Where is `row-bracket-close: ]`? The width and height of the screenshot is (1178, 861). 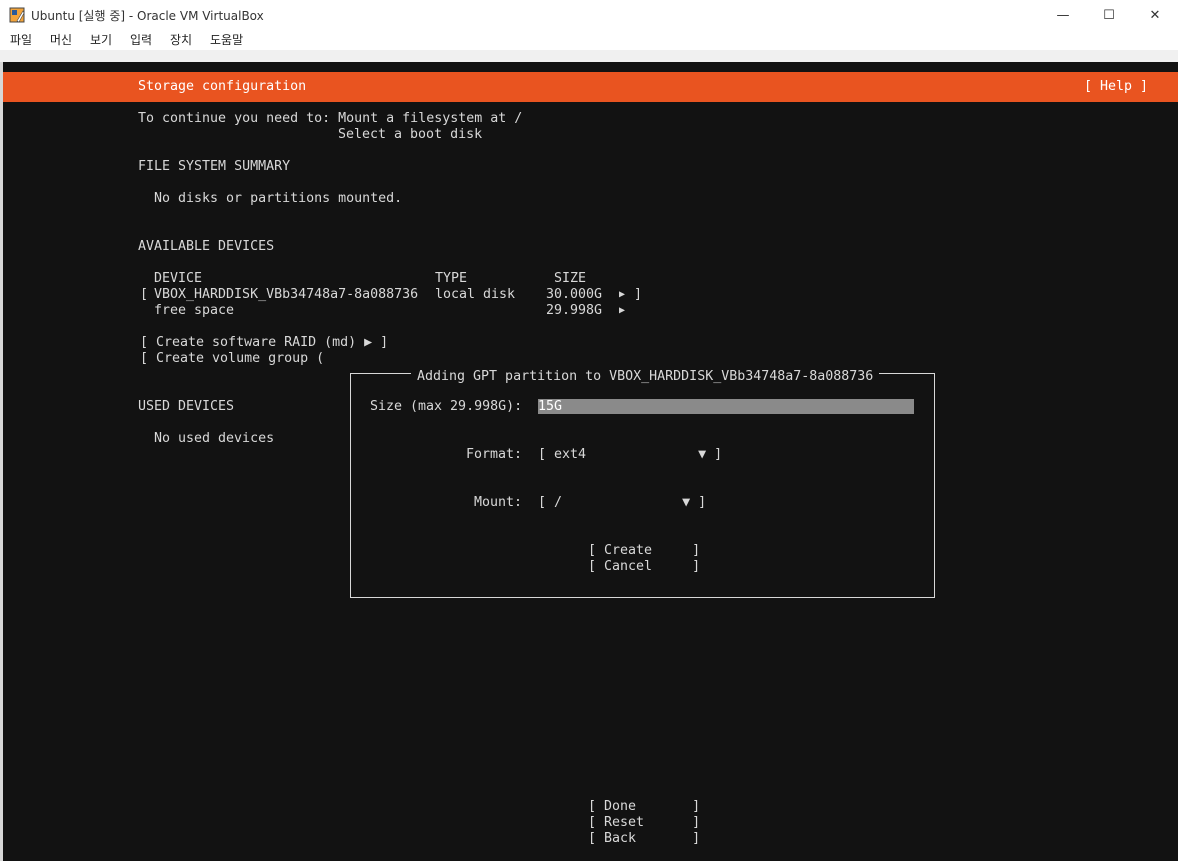 row-bracket-close: ] is located at coordinates (638, 294).